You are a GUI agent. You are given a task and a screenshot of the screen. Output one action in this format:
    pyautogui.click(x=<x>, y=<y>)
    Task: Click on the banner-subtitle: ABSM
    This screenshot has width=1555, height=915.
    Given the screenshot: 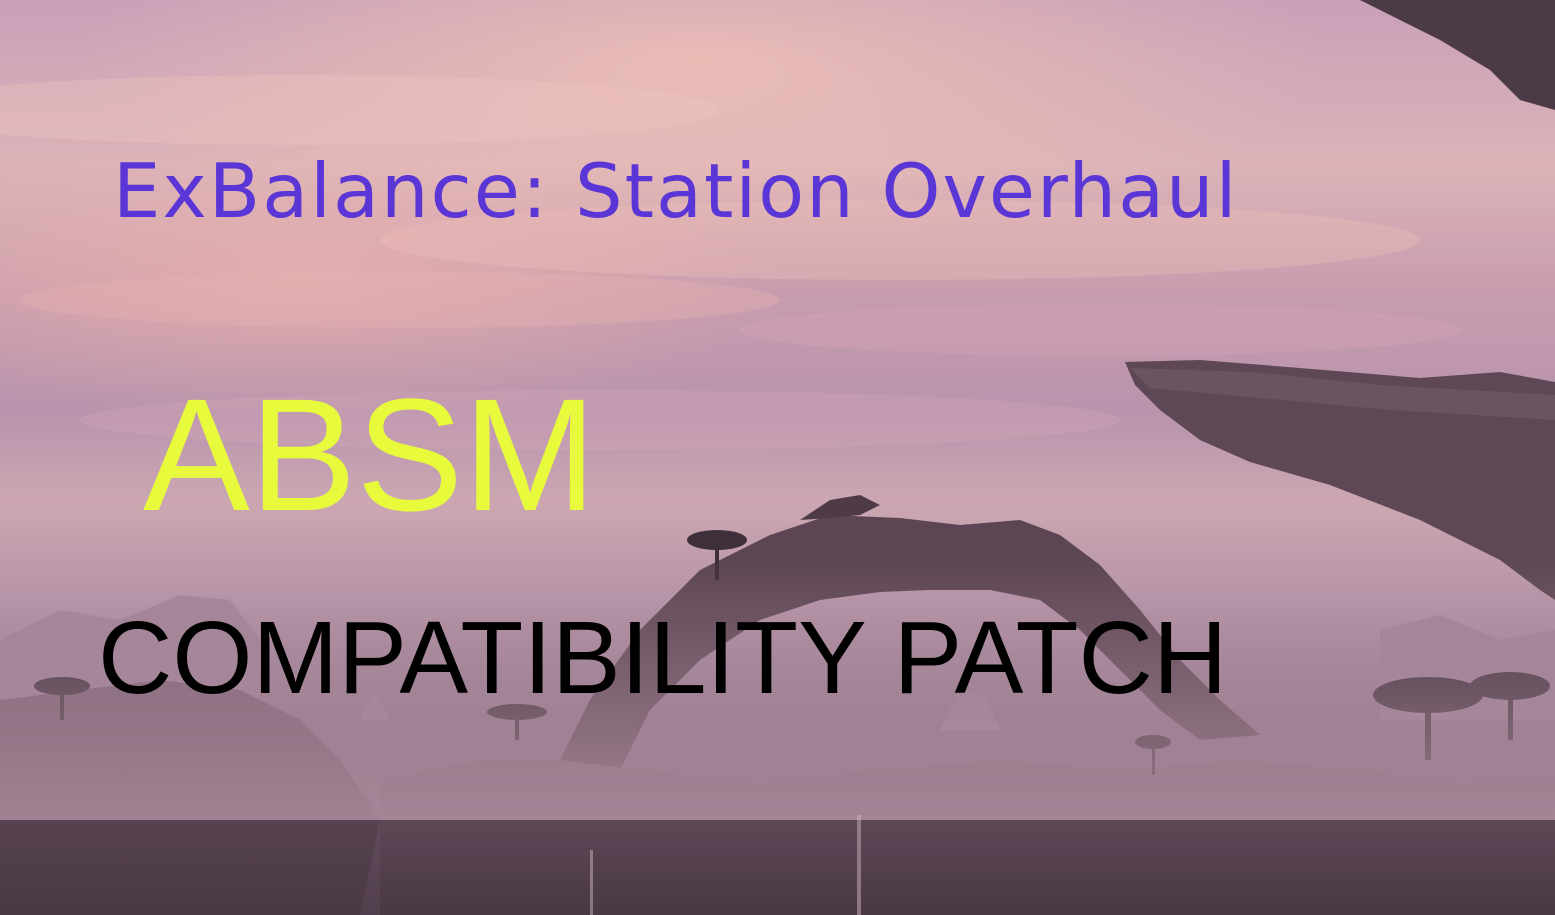 What is the action you would take?
    pyautogui.click(x=370, y=454)
    